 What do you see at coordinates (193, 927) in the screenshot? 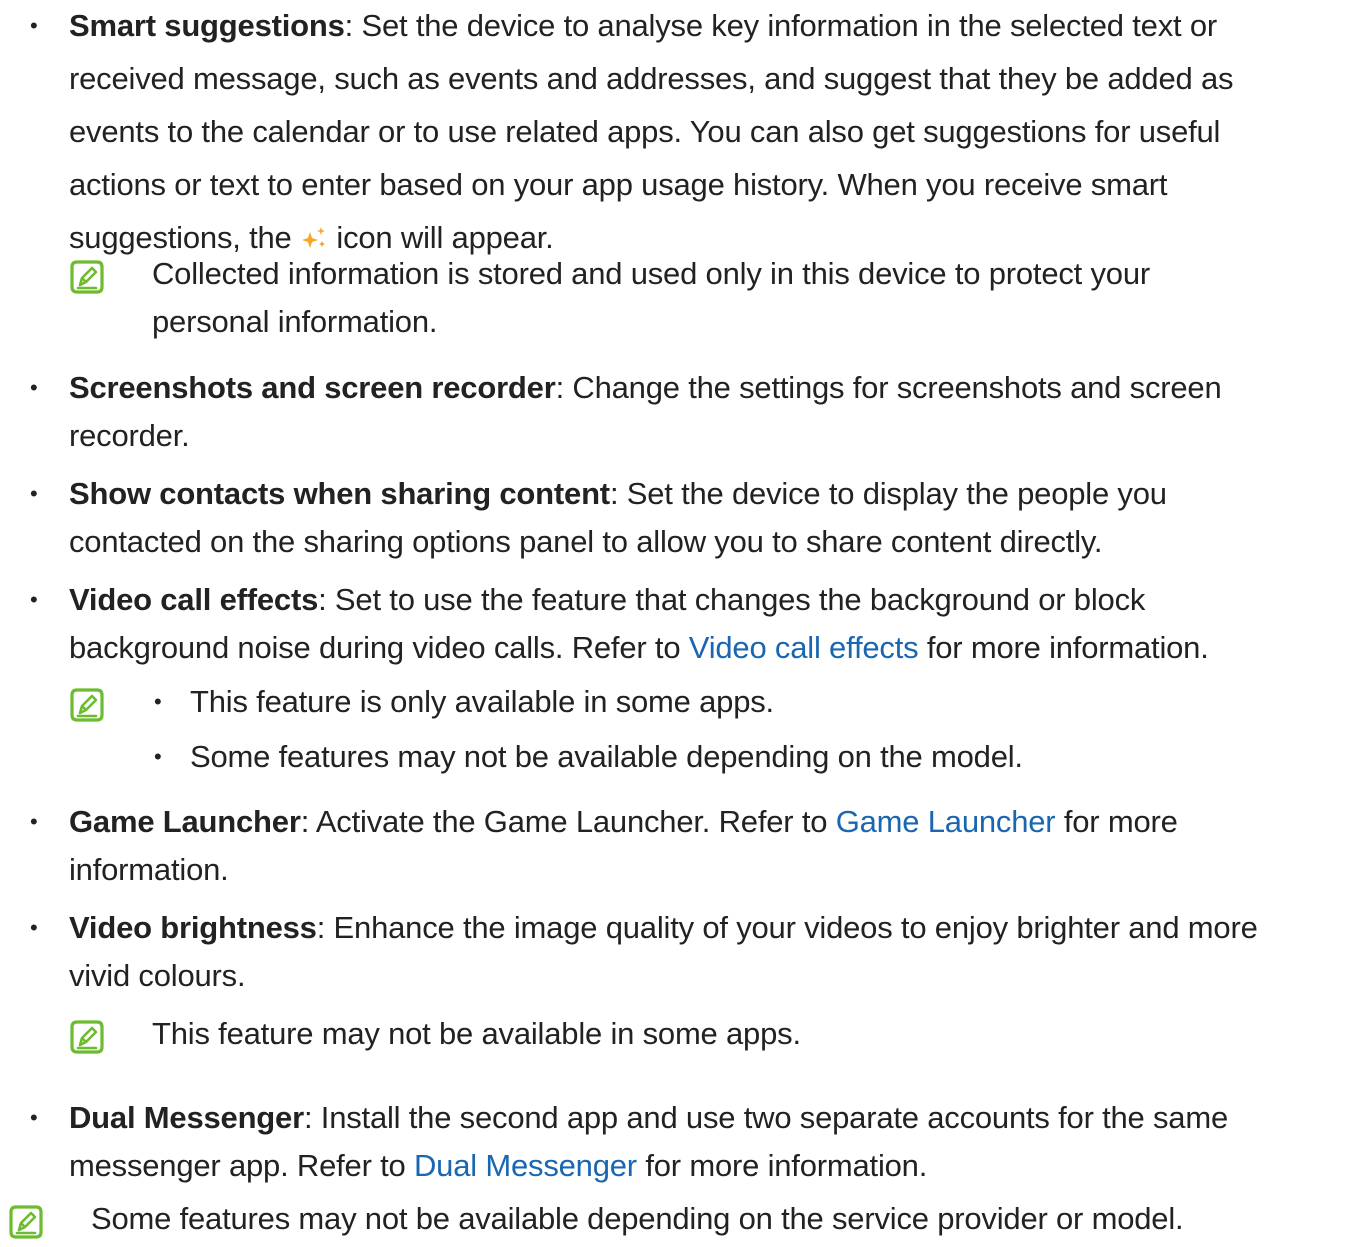
I see `video-brightness-title: Video brightness` at bounding box center [193, 927].